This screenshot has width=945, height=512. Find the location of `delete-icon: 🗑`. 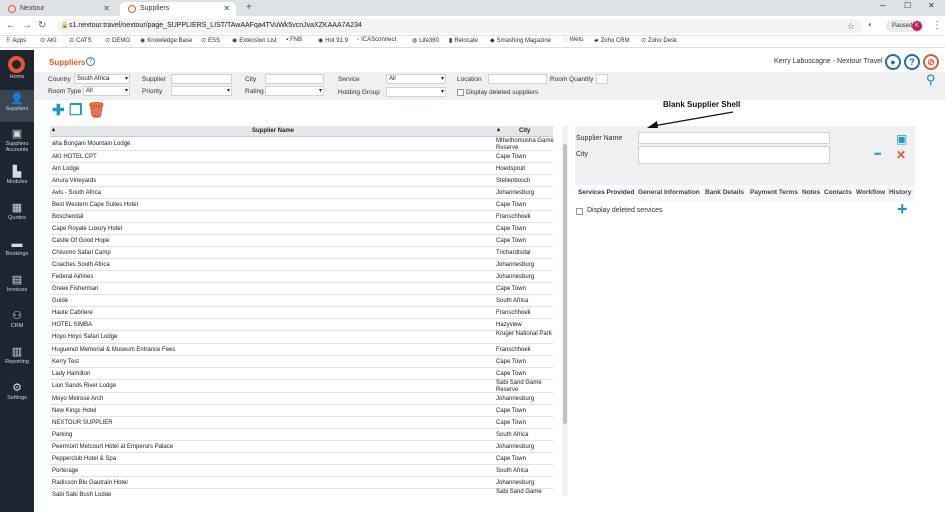

delete-icon: 🗑 is located at coordinates (96, 110).